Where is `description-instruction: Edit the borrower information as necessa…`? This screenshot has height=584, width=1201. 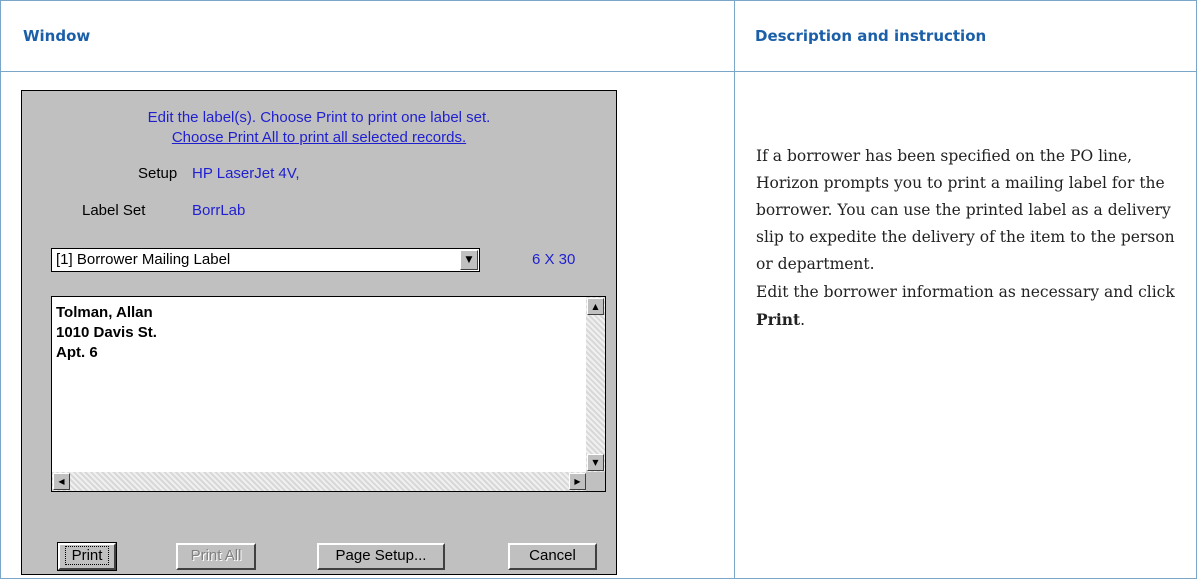
description-instruction: Edit the borrower information as necessa… is located at coordinates (966, 306).